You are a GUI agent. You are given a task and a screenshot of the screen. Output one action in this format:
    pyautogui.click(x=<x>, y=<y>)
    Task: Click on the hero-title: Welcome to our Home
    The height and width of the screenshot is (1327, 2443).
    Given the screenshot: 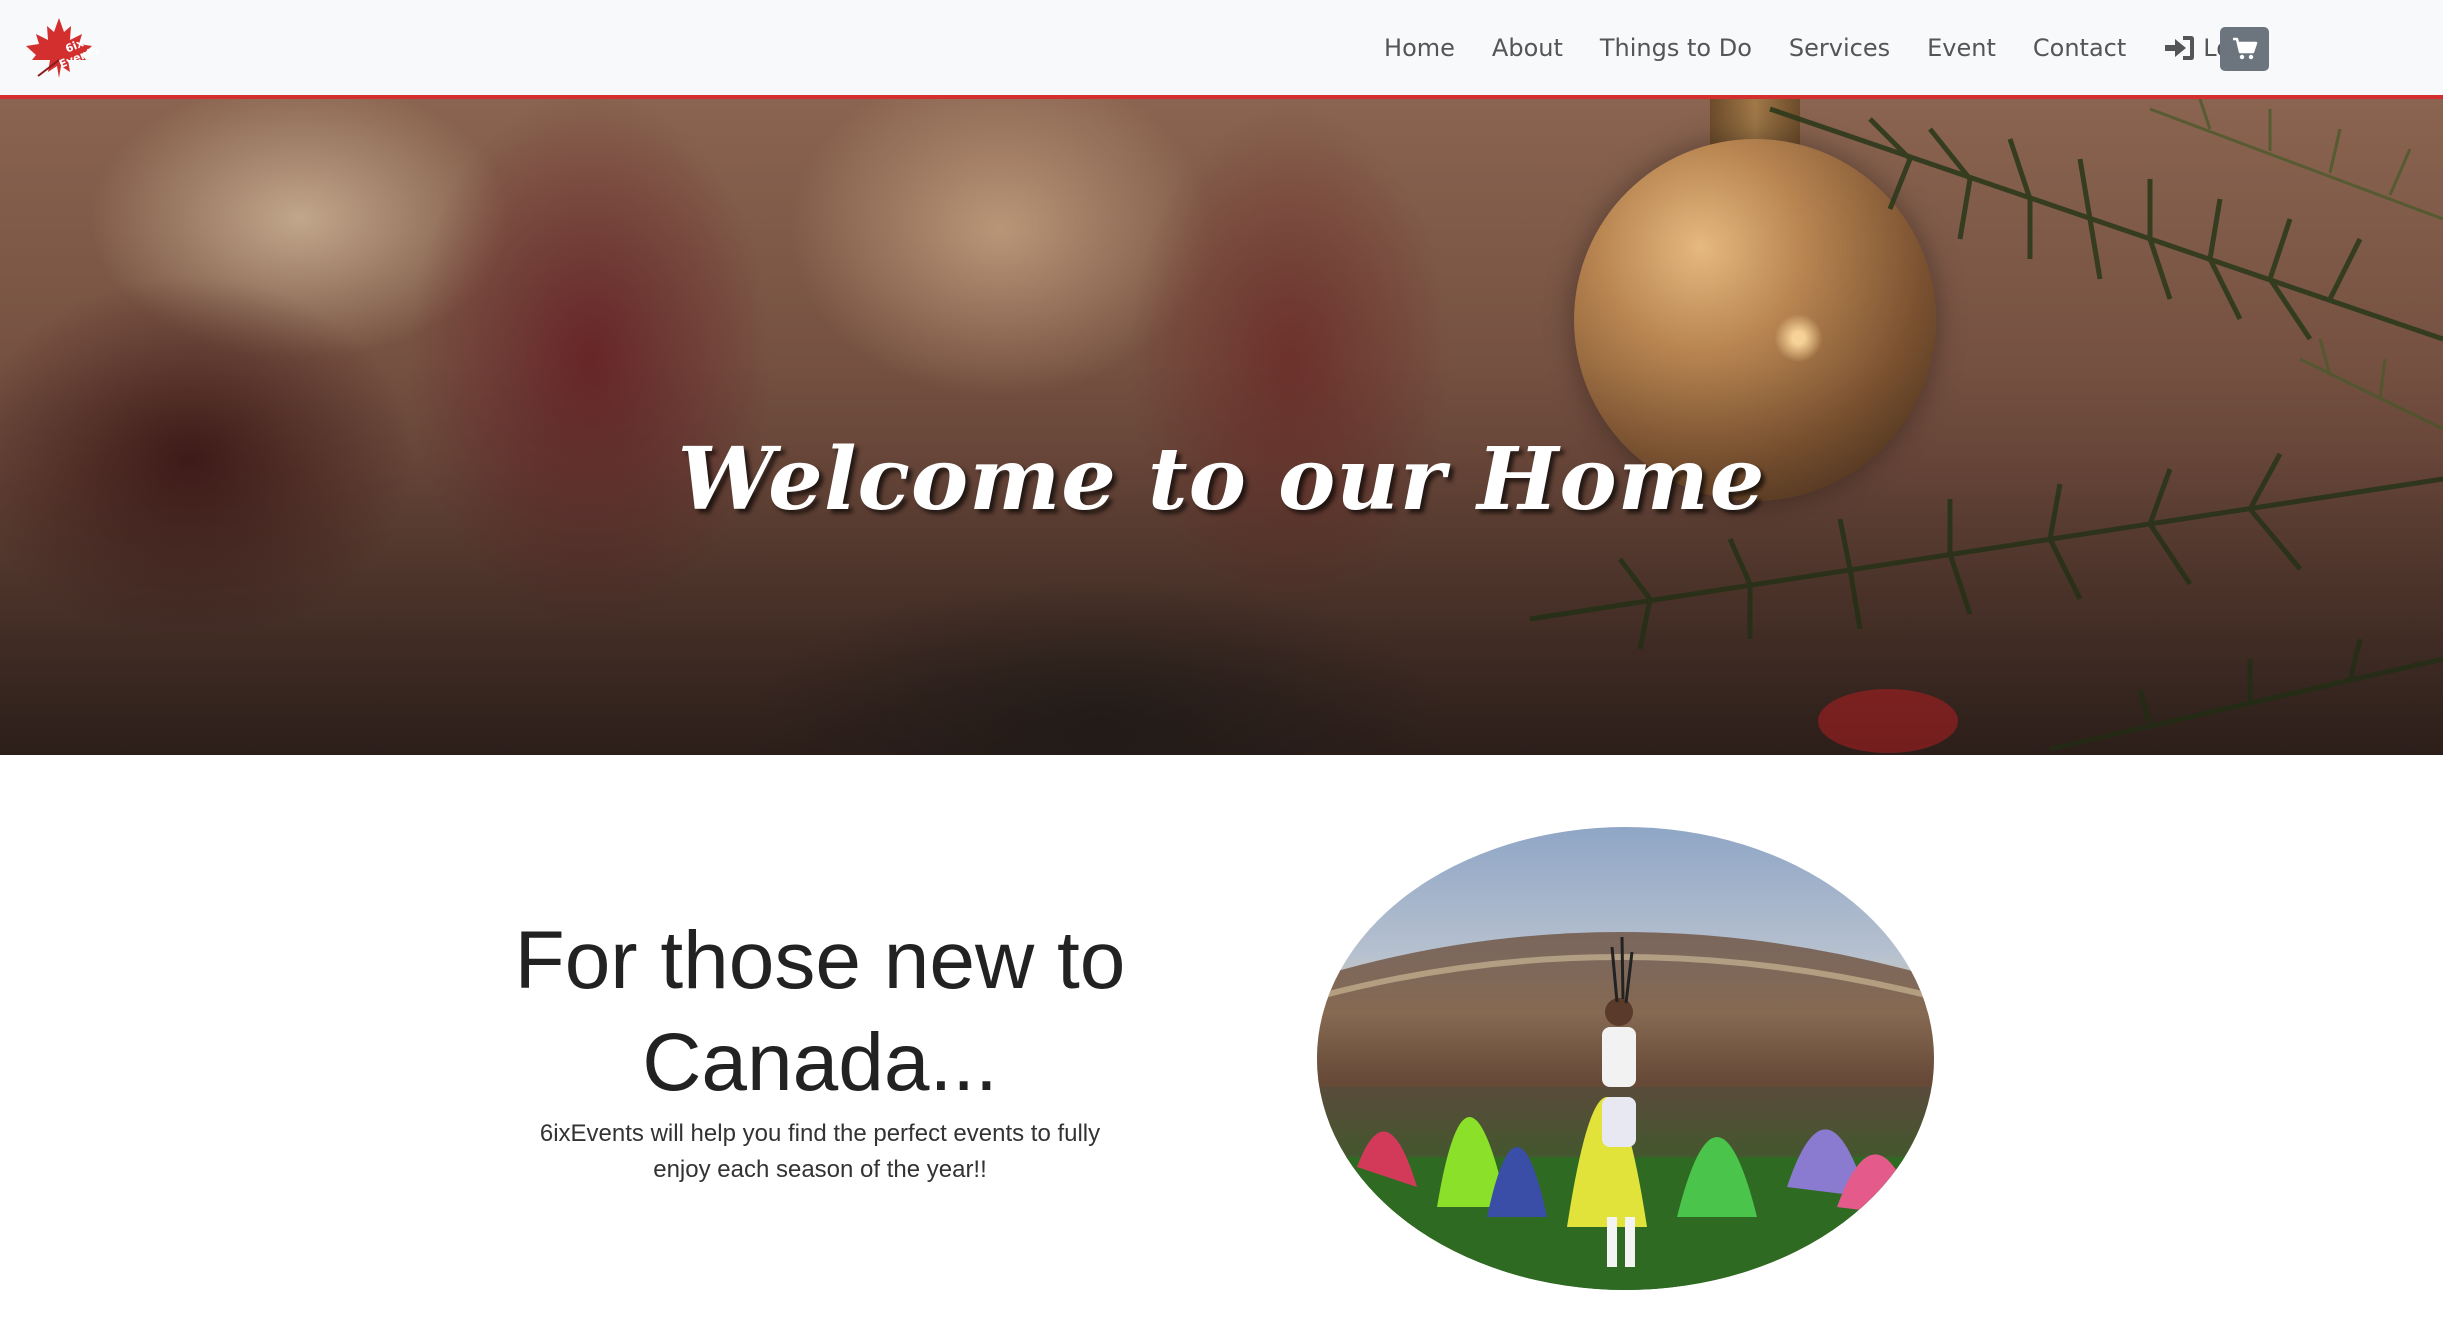 What is the action you would take?
    pyautogui.click(x=1221, y=479)
    